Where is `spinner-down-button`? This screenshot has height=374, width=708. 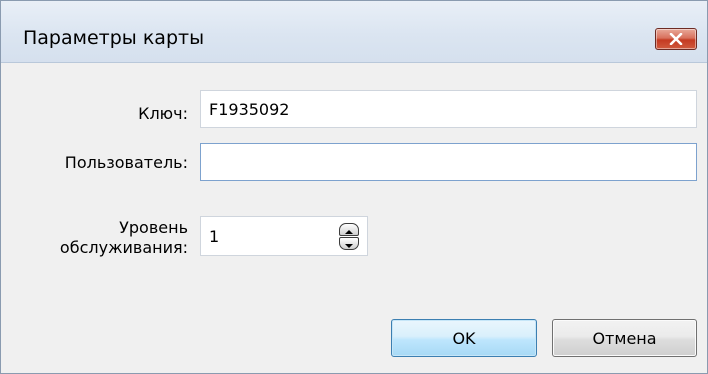 spinner-down-button is located at coordinates (349, 243).